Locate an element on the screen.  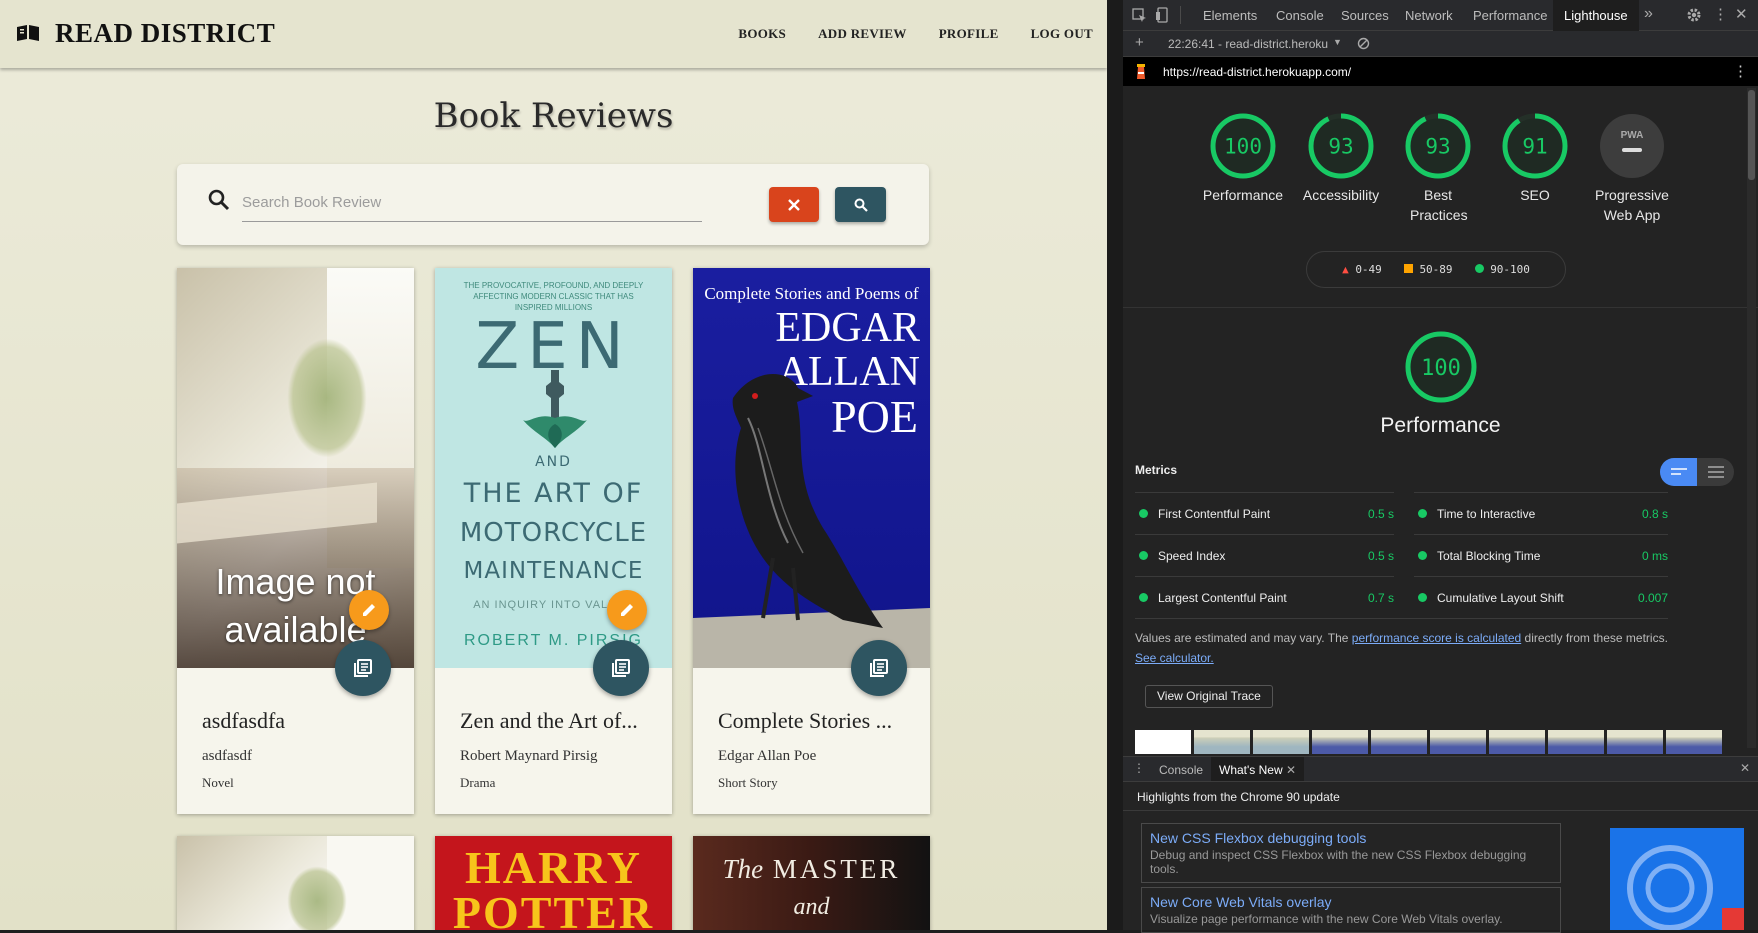
more-tabs-icon: » is located at coordinates (1648, 14).